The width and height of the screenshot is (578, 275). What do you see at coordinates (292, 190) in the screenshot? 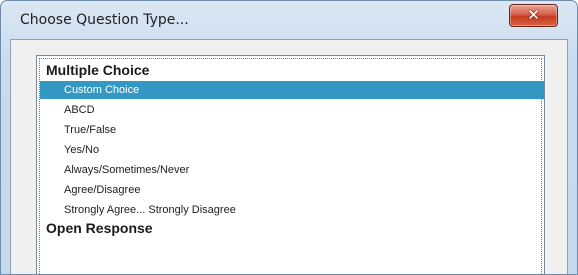
I see `list-item-agree-disagree: Agree/Disagree` at bounding box center [292, 190].